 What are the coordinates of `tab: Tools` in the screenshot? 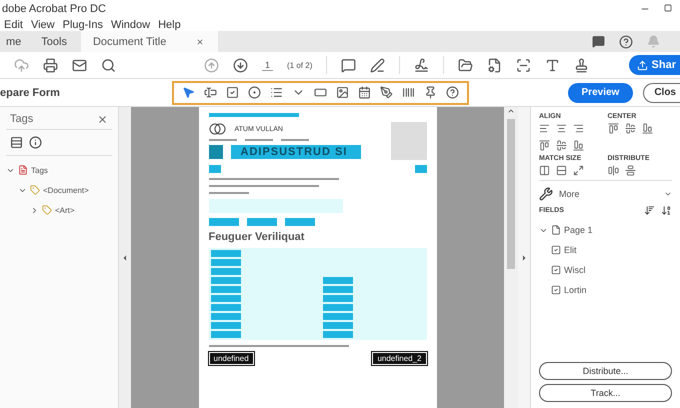 It's located at (58, 41).